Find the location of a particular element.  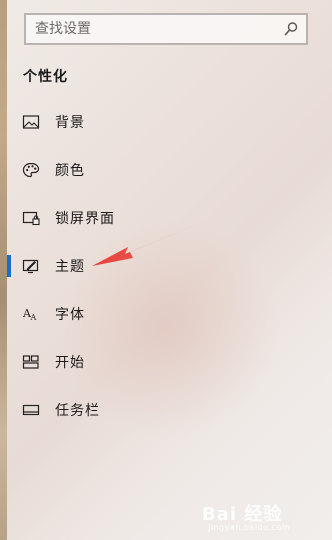

start-icon is located at coordinates (30, 362).